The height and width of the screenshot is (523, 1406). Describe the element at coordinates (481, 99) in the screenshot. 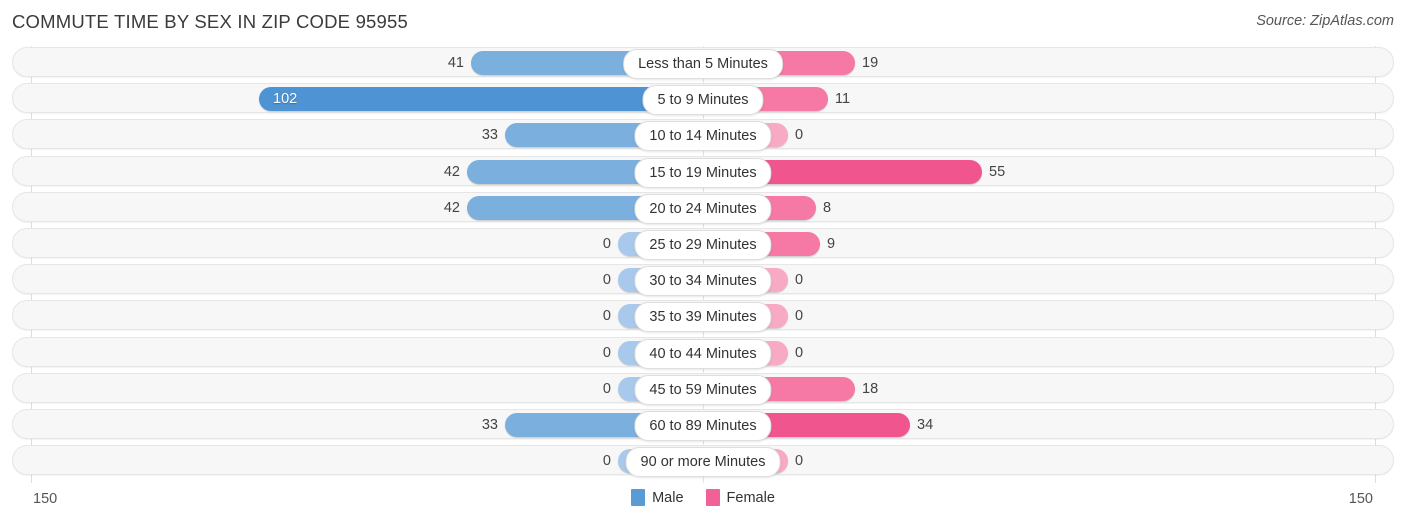

I see `male-bar` at that location.